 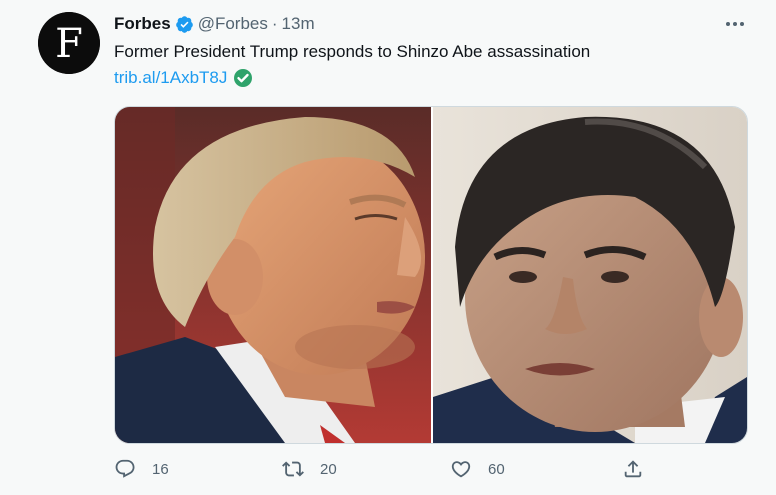 What do you see at coordinates (293, 469) in the screenshot?
I see `retweet-icon` at bounding box center [293, 469].